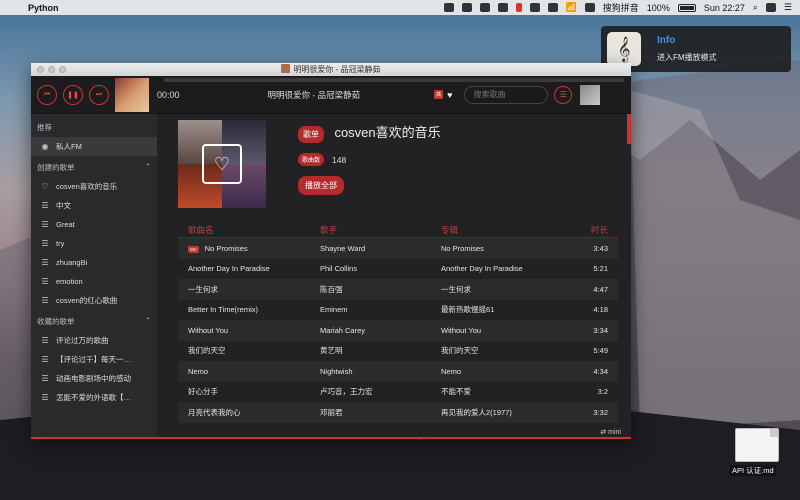  Describe the element at coordinates (466, 7) in the screenshot. I see `qq-icon` at that location.